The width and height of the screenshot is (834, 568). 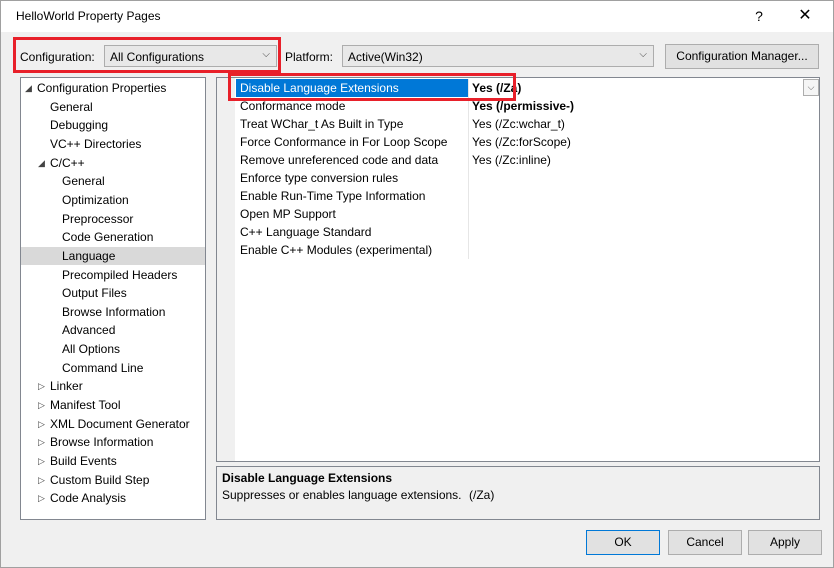 I want to click on property-value: Yes (/Zc:forScope), so click(x=521, y=142).